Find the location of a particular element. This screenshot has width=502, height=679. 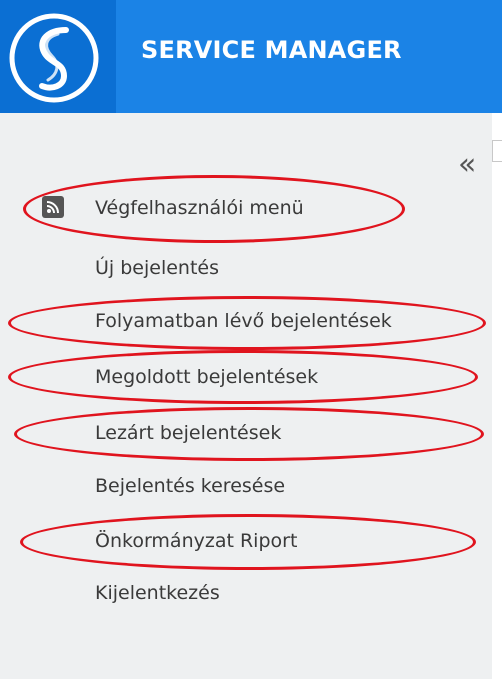

service-manager-logo-icon is located at coordinates (54, 58).